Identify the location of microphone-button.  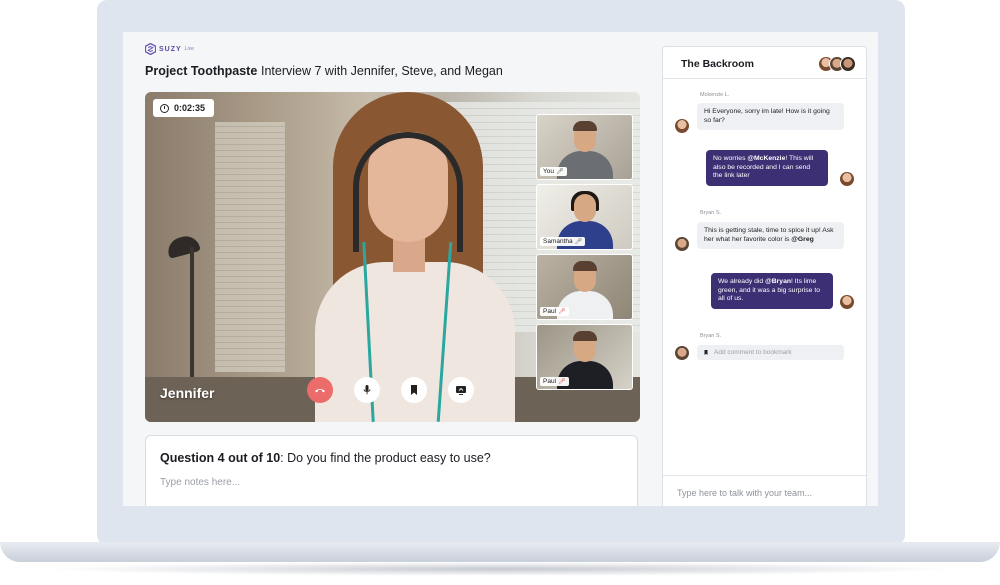
(367, 390).